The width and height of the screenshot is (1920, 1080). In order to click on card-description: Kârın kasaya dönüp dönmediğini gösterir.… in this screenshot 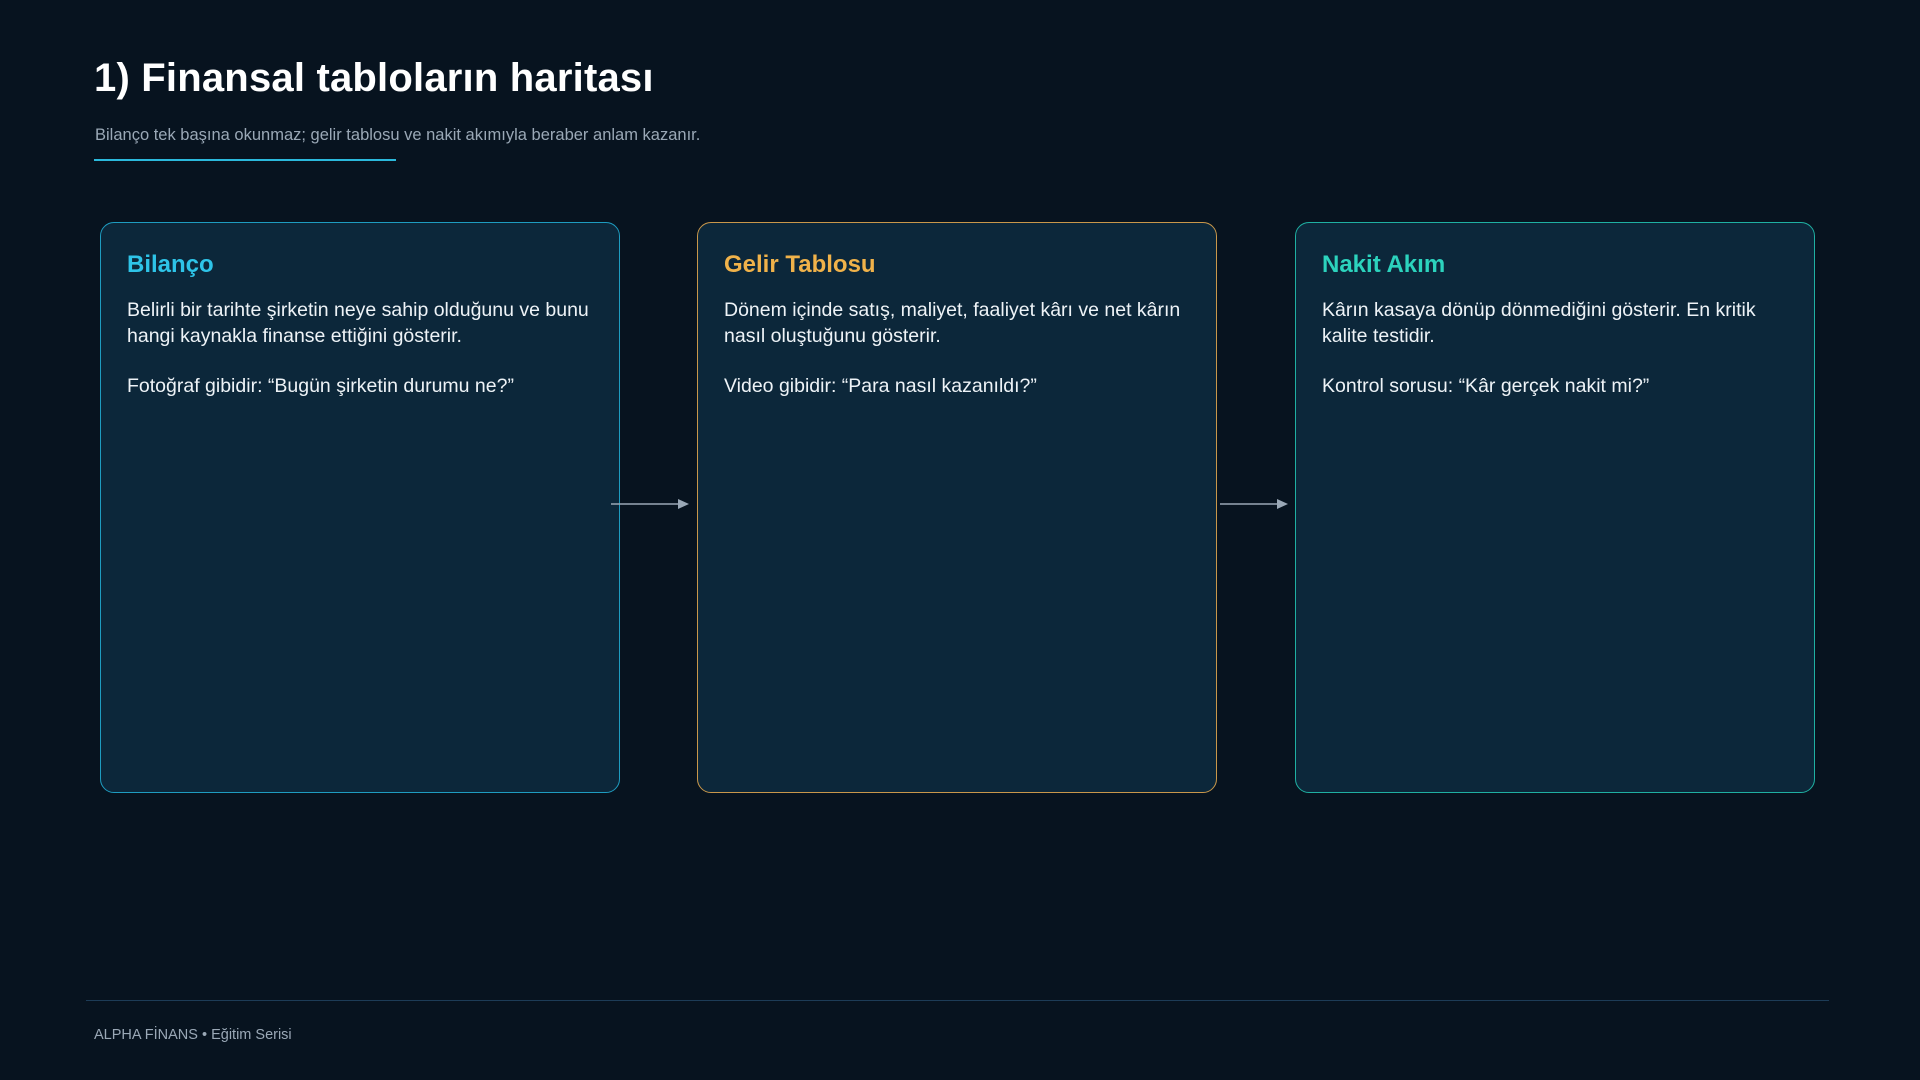, I will do `click(1539, 323)`.